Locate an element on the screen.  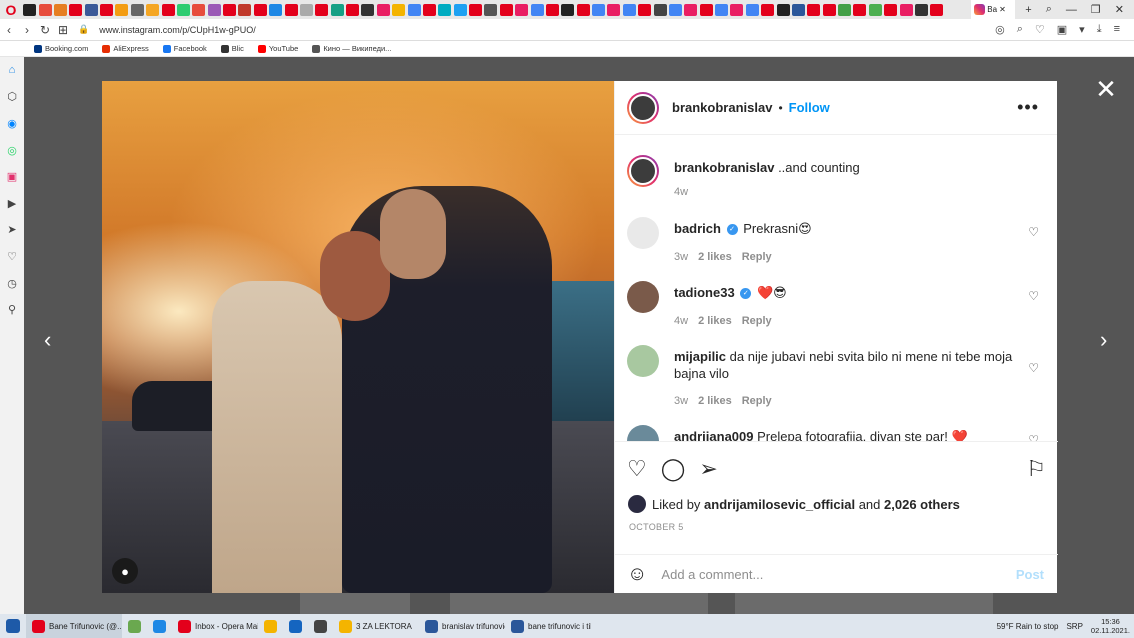
caption-avatar is located at coordinates (643, 171).